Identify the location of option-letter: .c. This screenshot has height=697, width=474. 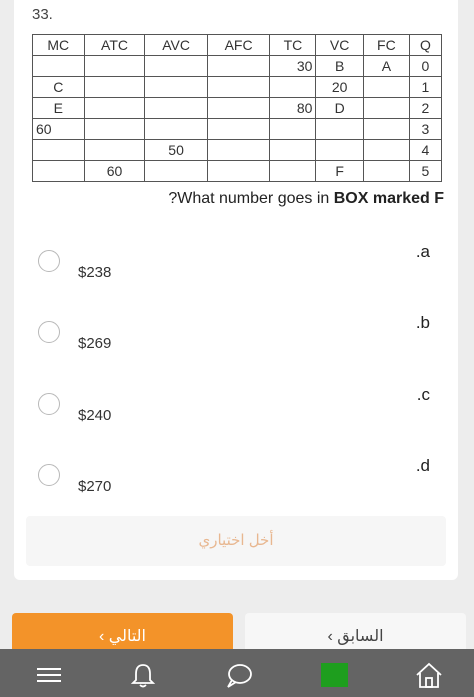
(423, 394).